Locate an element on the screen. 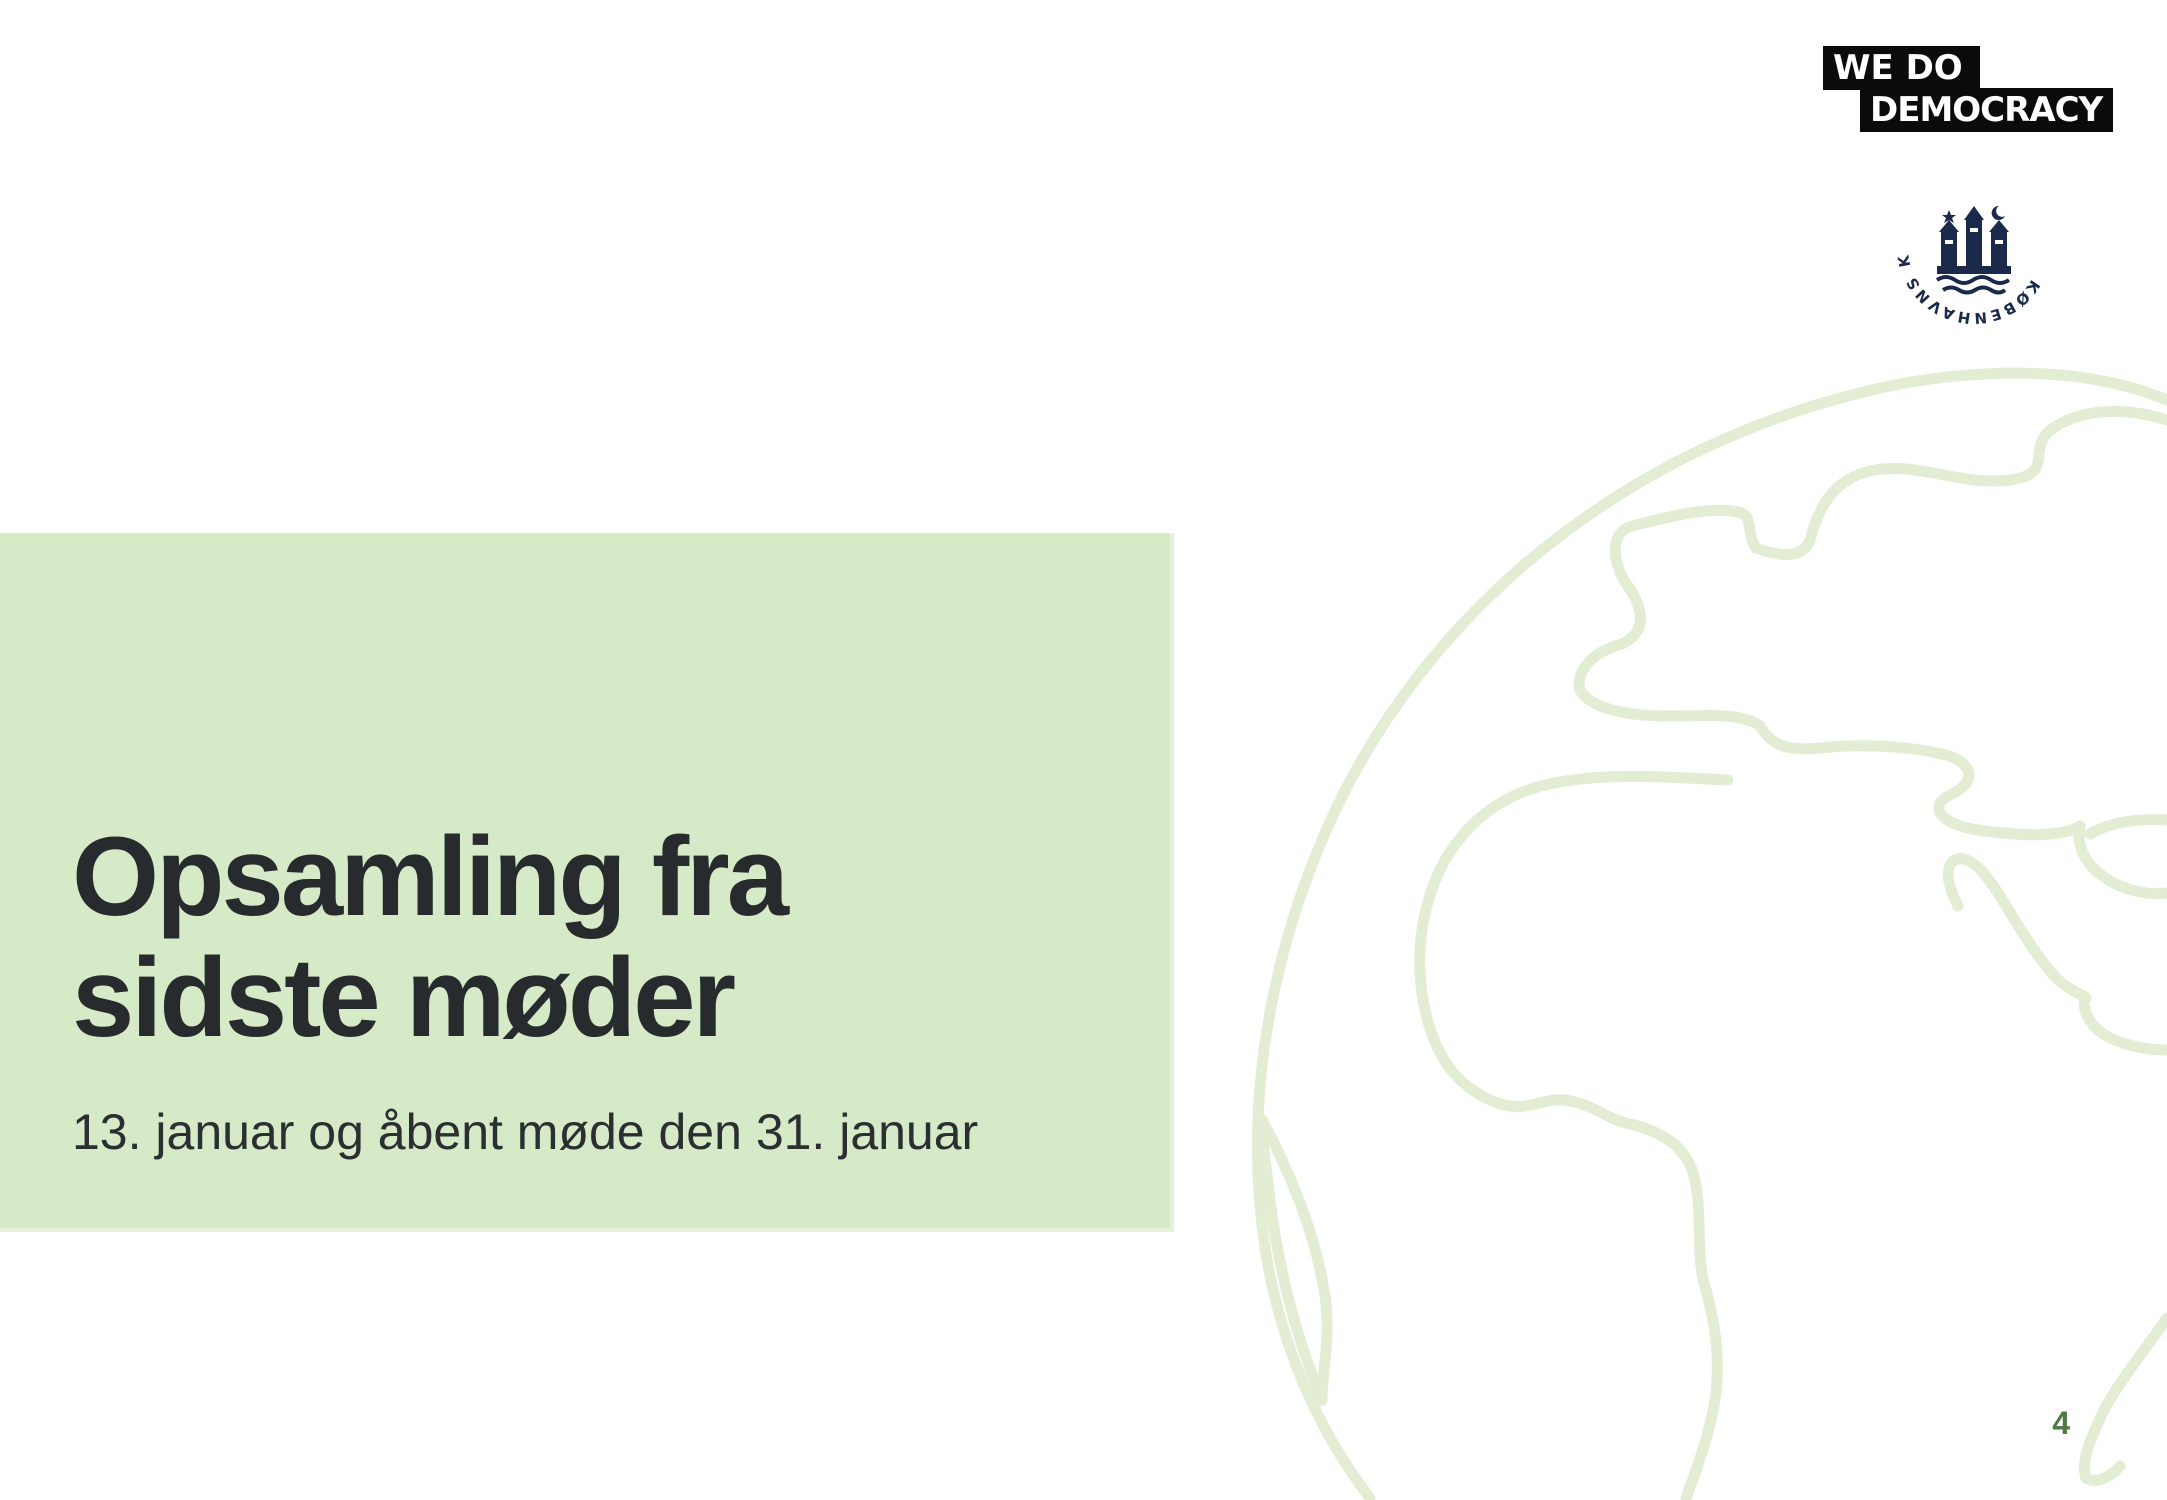  title-line-1: Opsamling fra is located at coordinates (430, 876).